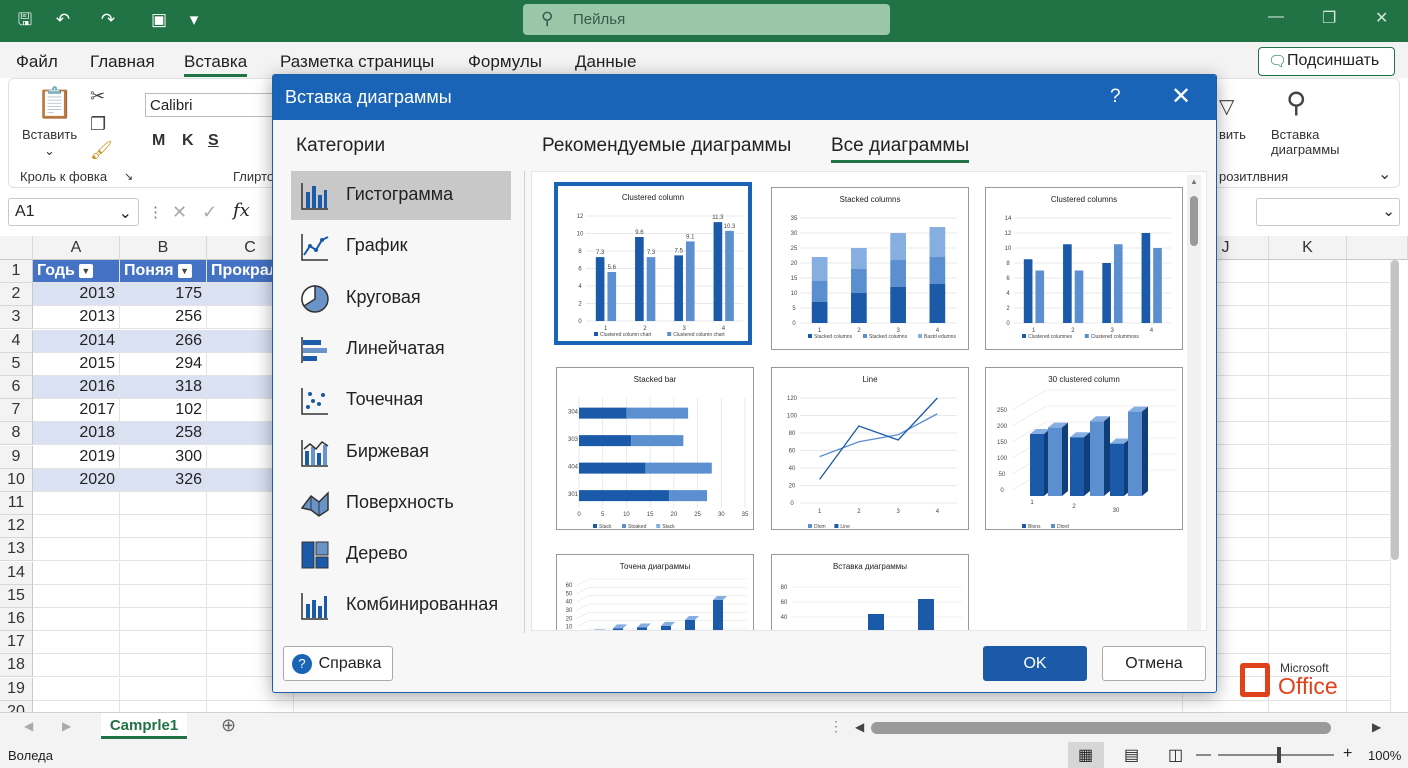 The width and height of the screenshot is (1408, 768). I want to click on row-header: 13, so click(16, 550).